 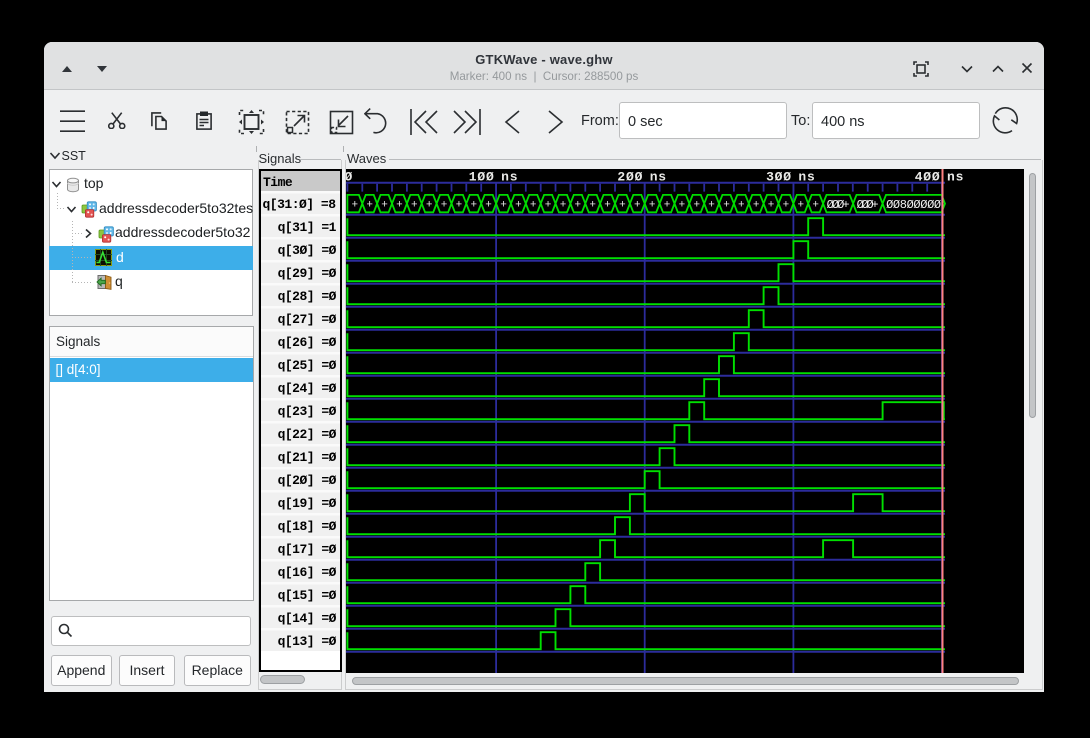 I want to click on svg-text: 4ØØ, so click(x=927, y=176).